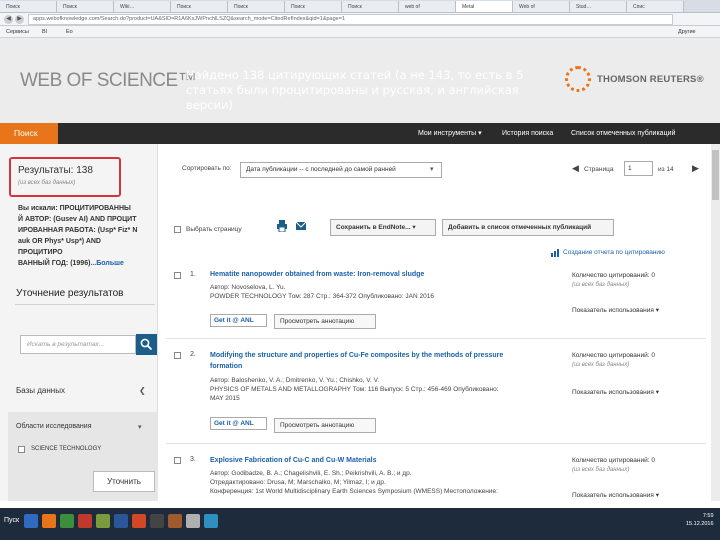 This screenshot has height=540, width=720. I want to click on browser-tab: web of, so click(427, 6).